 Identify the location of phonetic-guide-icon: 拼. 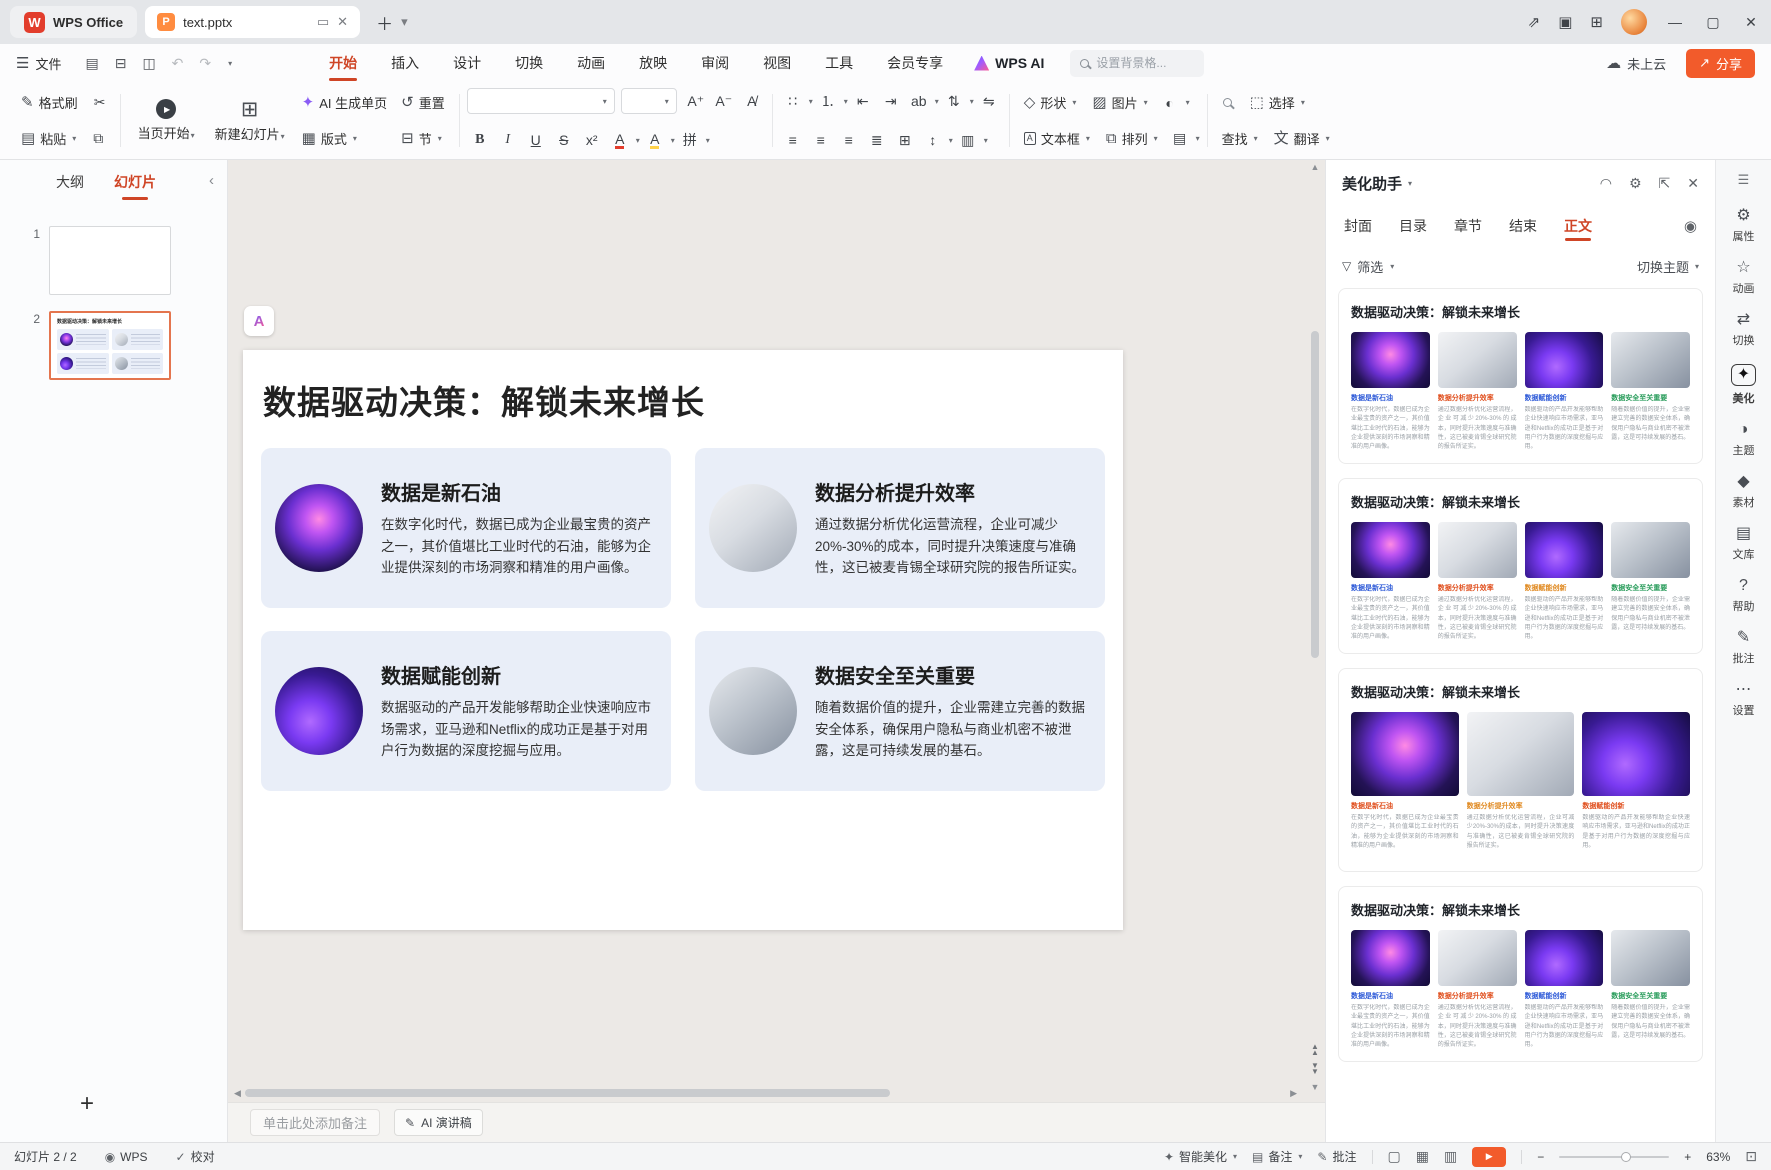
(690, 140).